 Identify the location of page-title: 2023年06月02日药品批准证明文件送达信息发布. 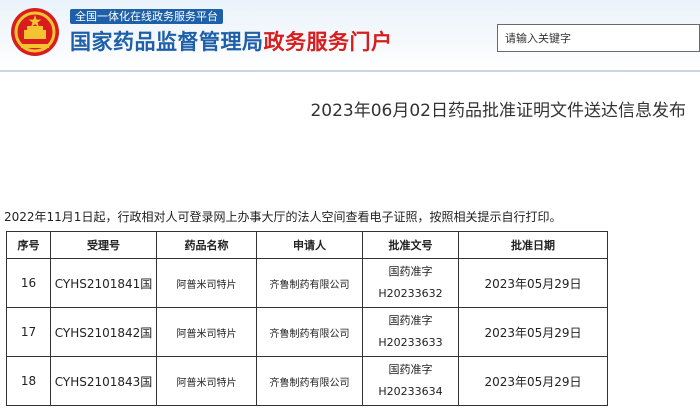
(498, 111).